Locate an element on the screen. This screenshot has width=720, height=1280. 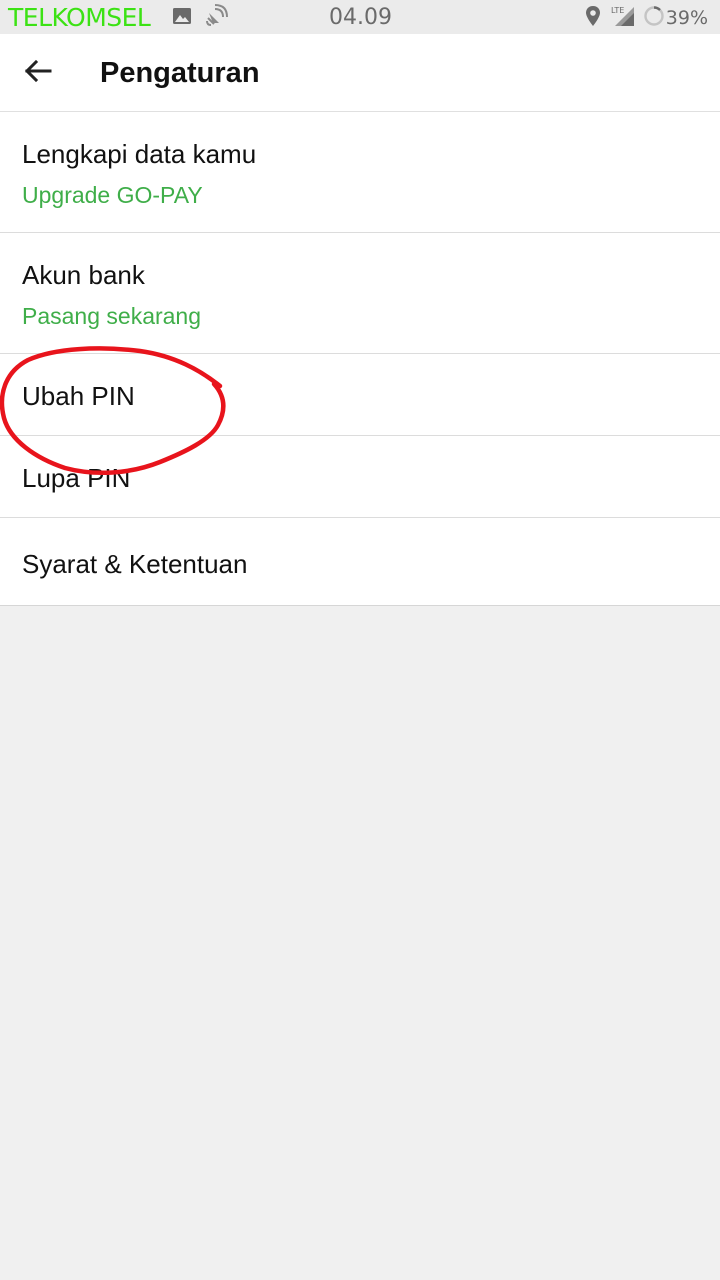
location-icon is located at coordinates (593, 18).